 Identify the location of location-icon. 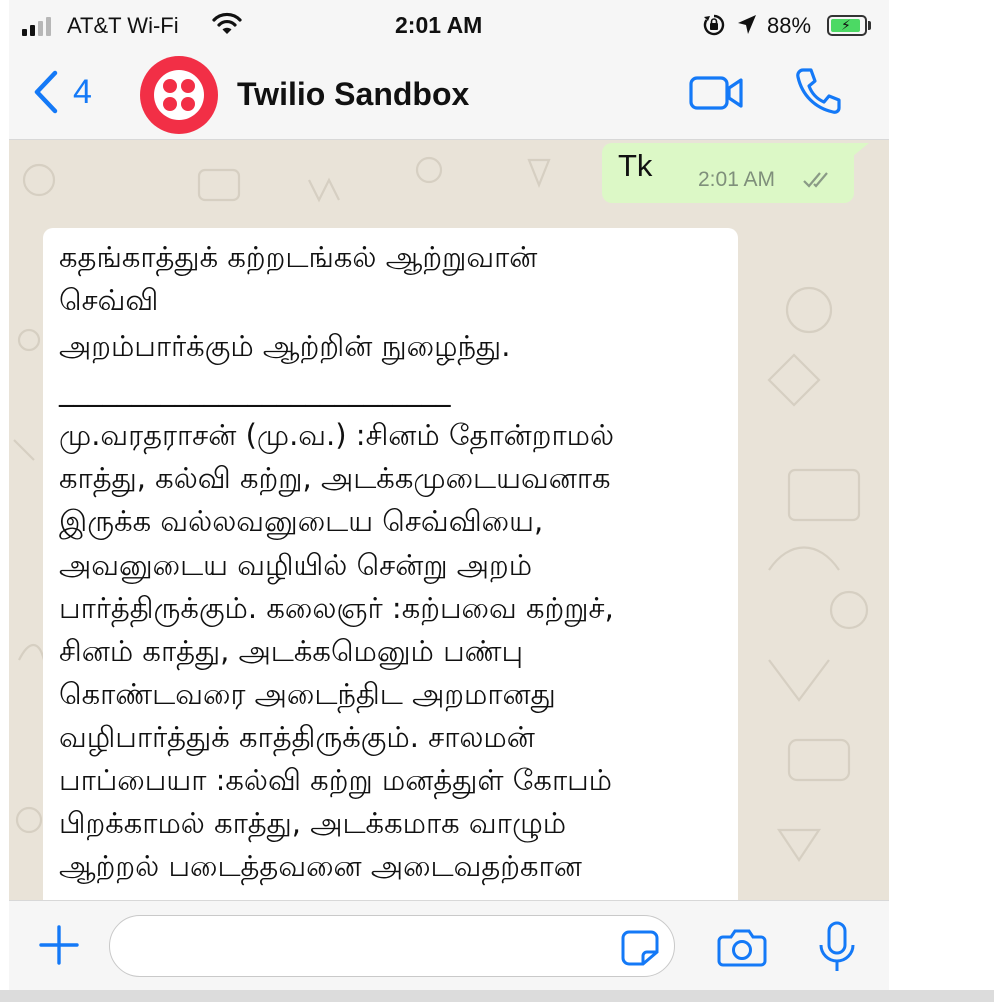
(747, 24).